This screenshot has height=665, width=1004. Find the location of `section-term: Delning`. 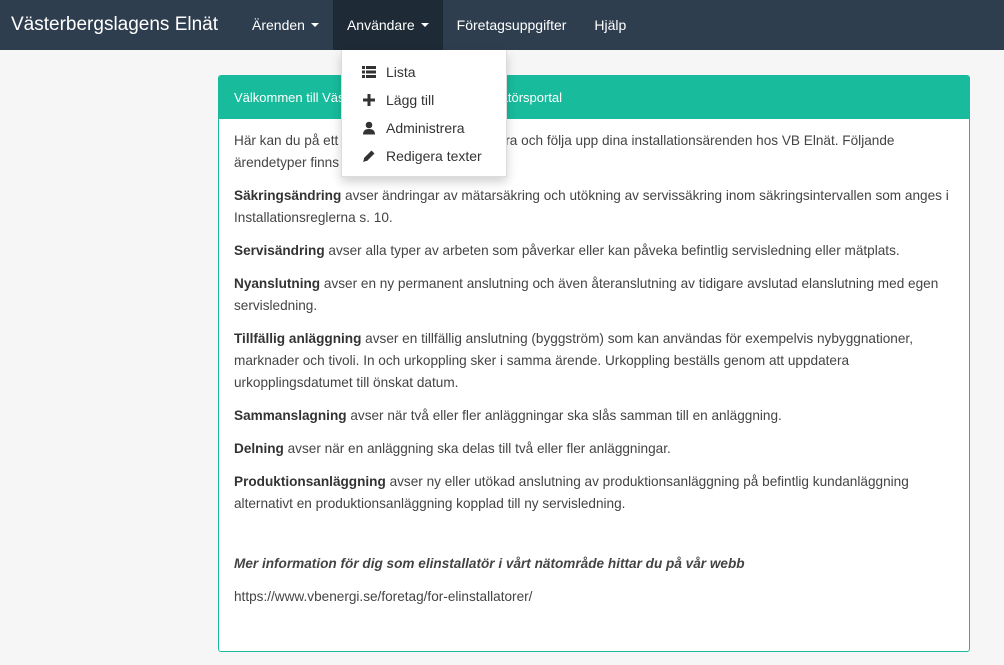

section-term: Delning is located at coordinates (259, 448).